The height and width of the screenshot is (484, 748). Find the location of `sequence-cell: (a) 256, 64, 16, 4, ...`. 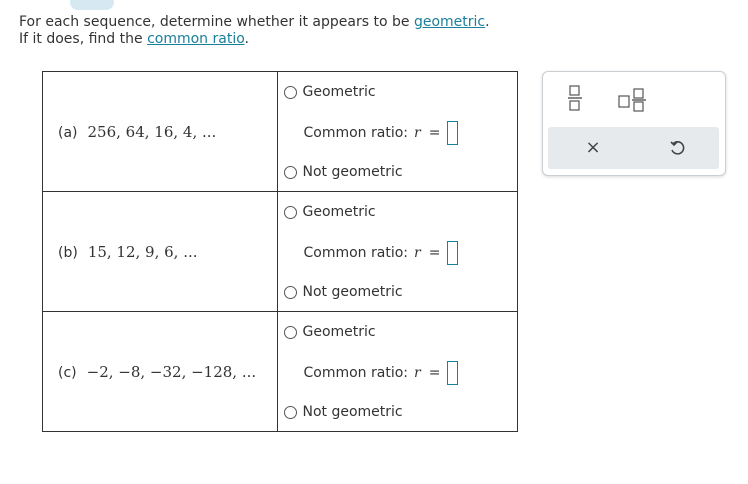

sequence-cell: (a) 256, 64, 16, 4, ... is located at coordinates (160, 131).